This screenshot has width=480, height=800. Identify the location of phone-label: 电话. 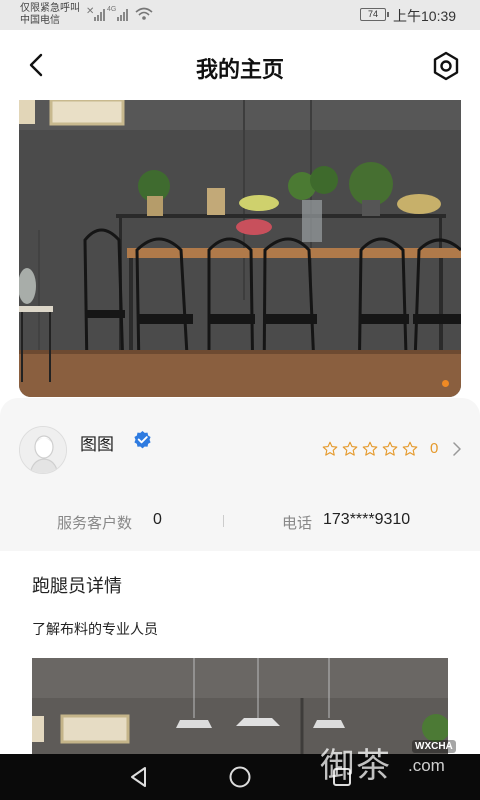
(297, 523).